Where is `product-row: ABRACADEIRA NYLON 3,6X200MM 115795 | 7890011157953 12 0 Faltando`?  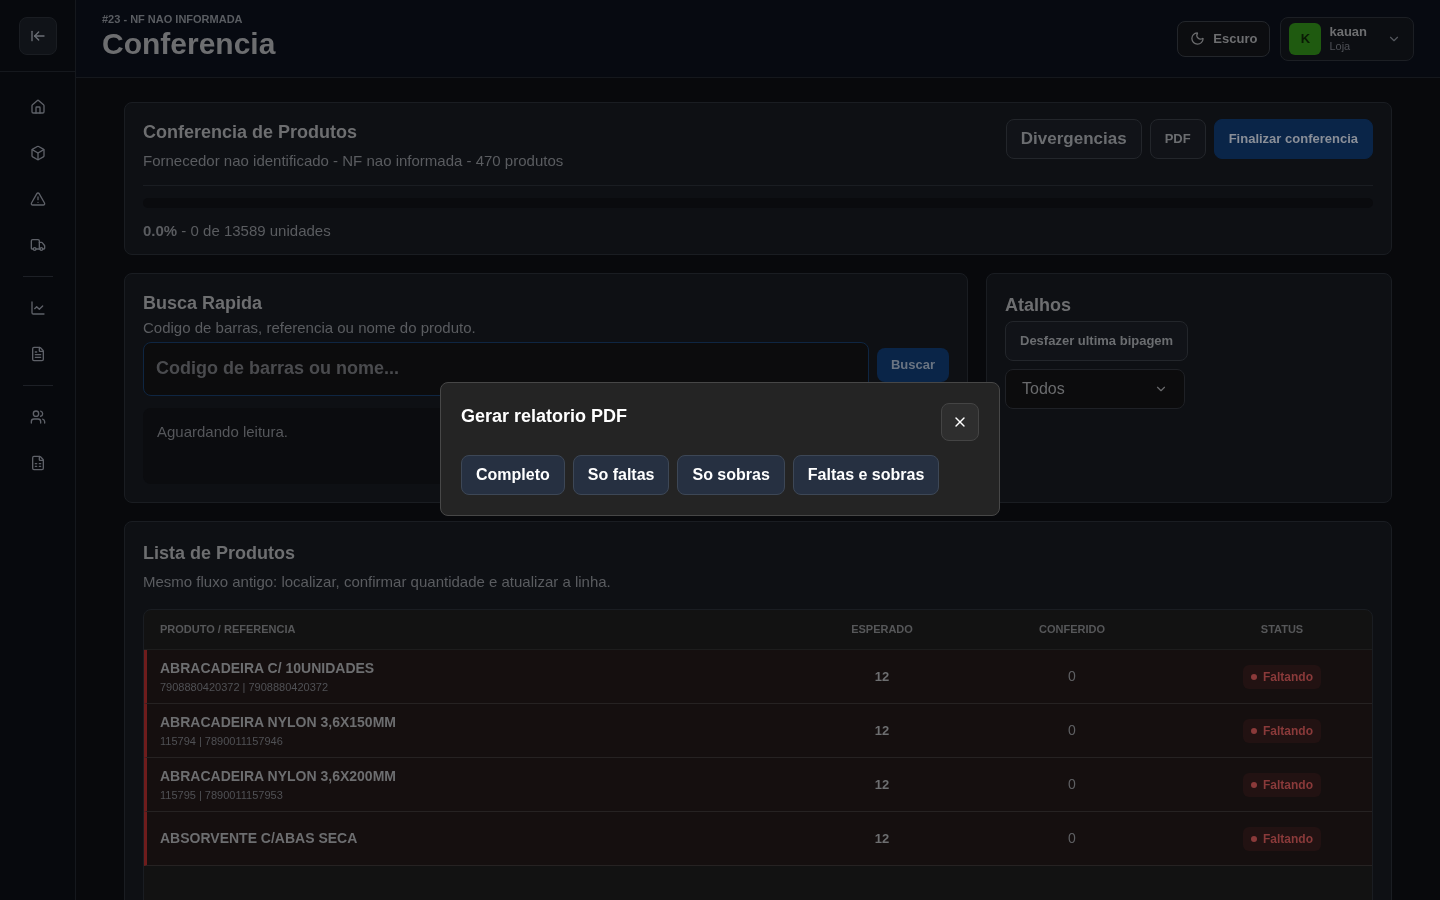
product-row: ABRACADEIRA NYLON 3,6X200MM 115795 | 7890011157953 12 0 Faltando is located at coordinates (758, 785).